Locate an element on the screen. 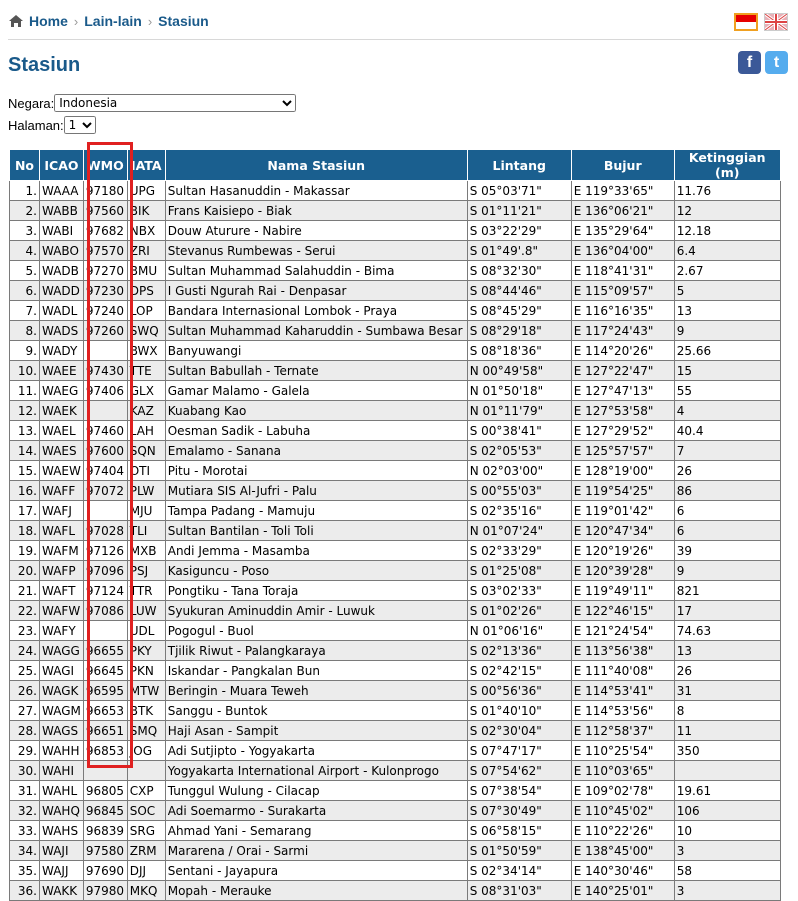 This screenshot has height=901, width=798. cell-alt: 350 is located at coordinates (727, 750).